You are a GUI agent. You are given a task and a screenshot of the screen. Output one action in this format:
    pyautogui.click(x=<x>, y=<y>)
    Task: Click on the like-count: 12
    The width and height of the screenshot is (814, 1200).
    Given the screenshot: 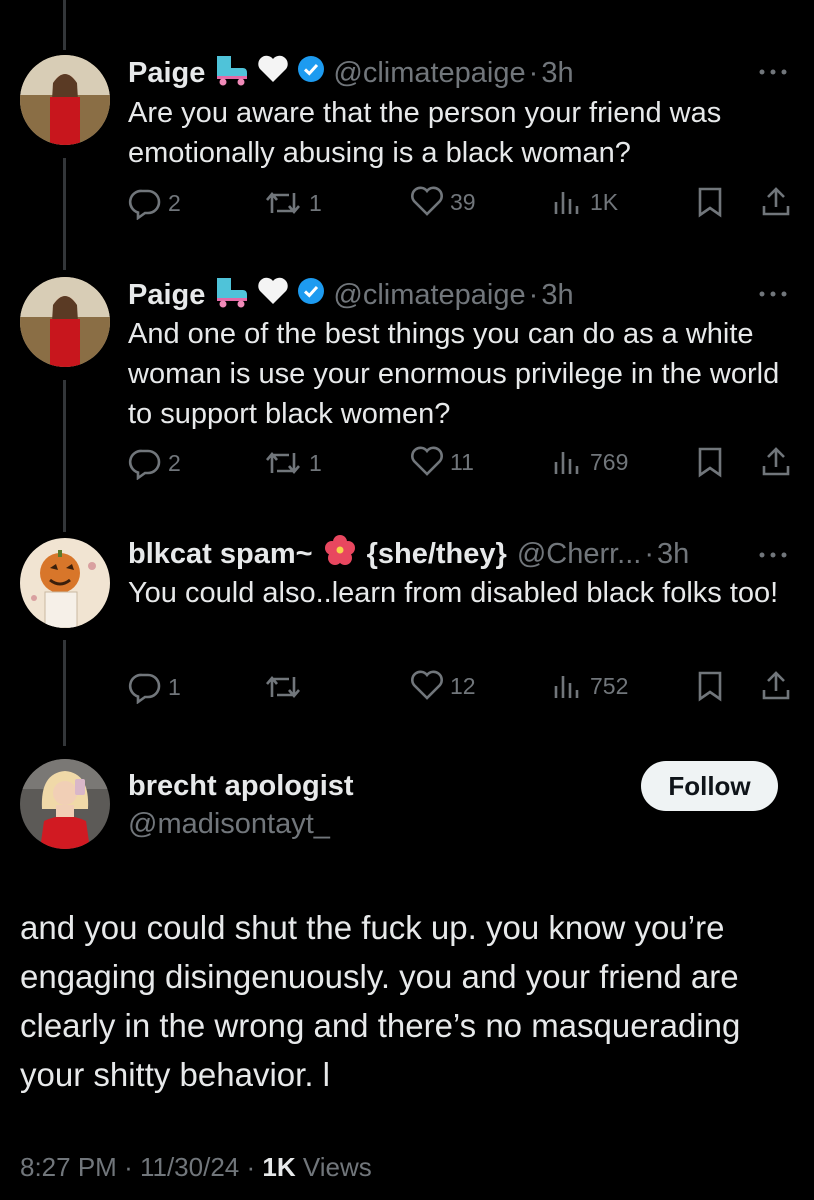 What is the action you would take?
    pyautogui.click(x=463, y=685)
    